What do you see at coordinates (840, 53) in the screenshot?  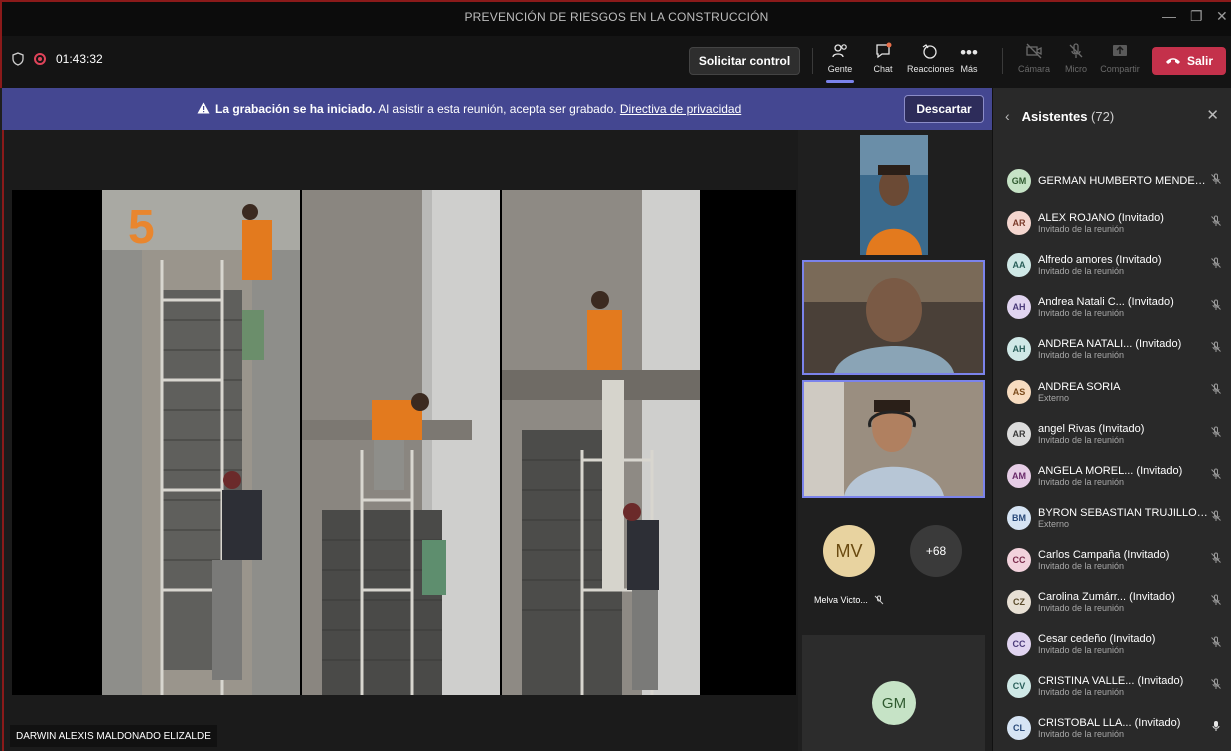 I see `people-icon` at bounding box center [840, 53].